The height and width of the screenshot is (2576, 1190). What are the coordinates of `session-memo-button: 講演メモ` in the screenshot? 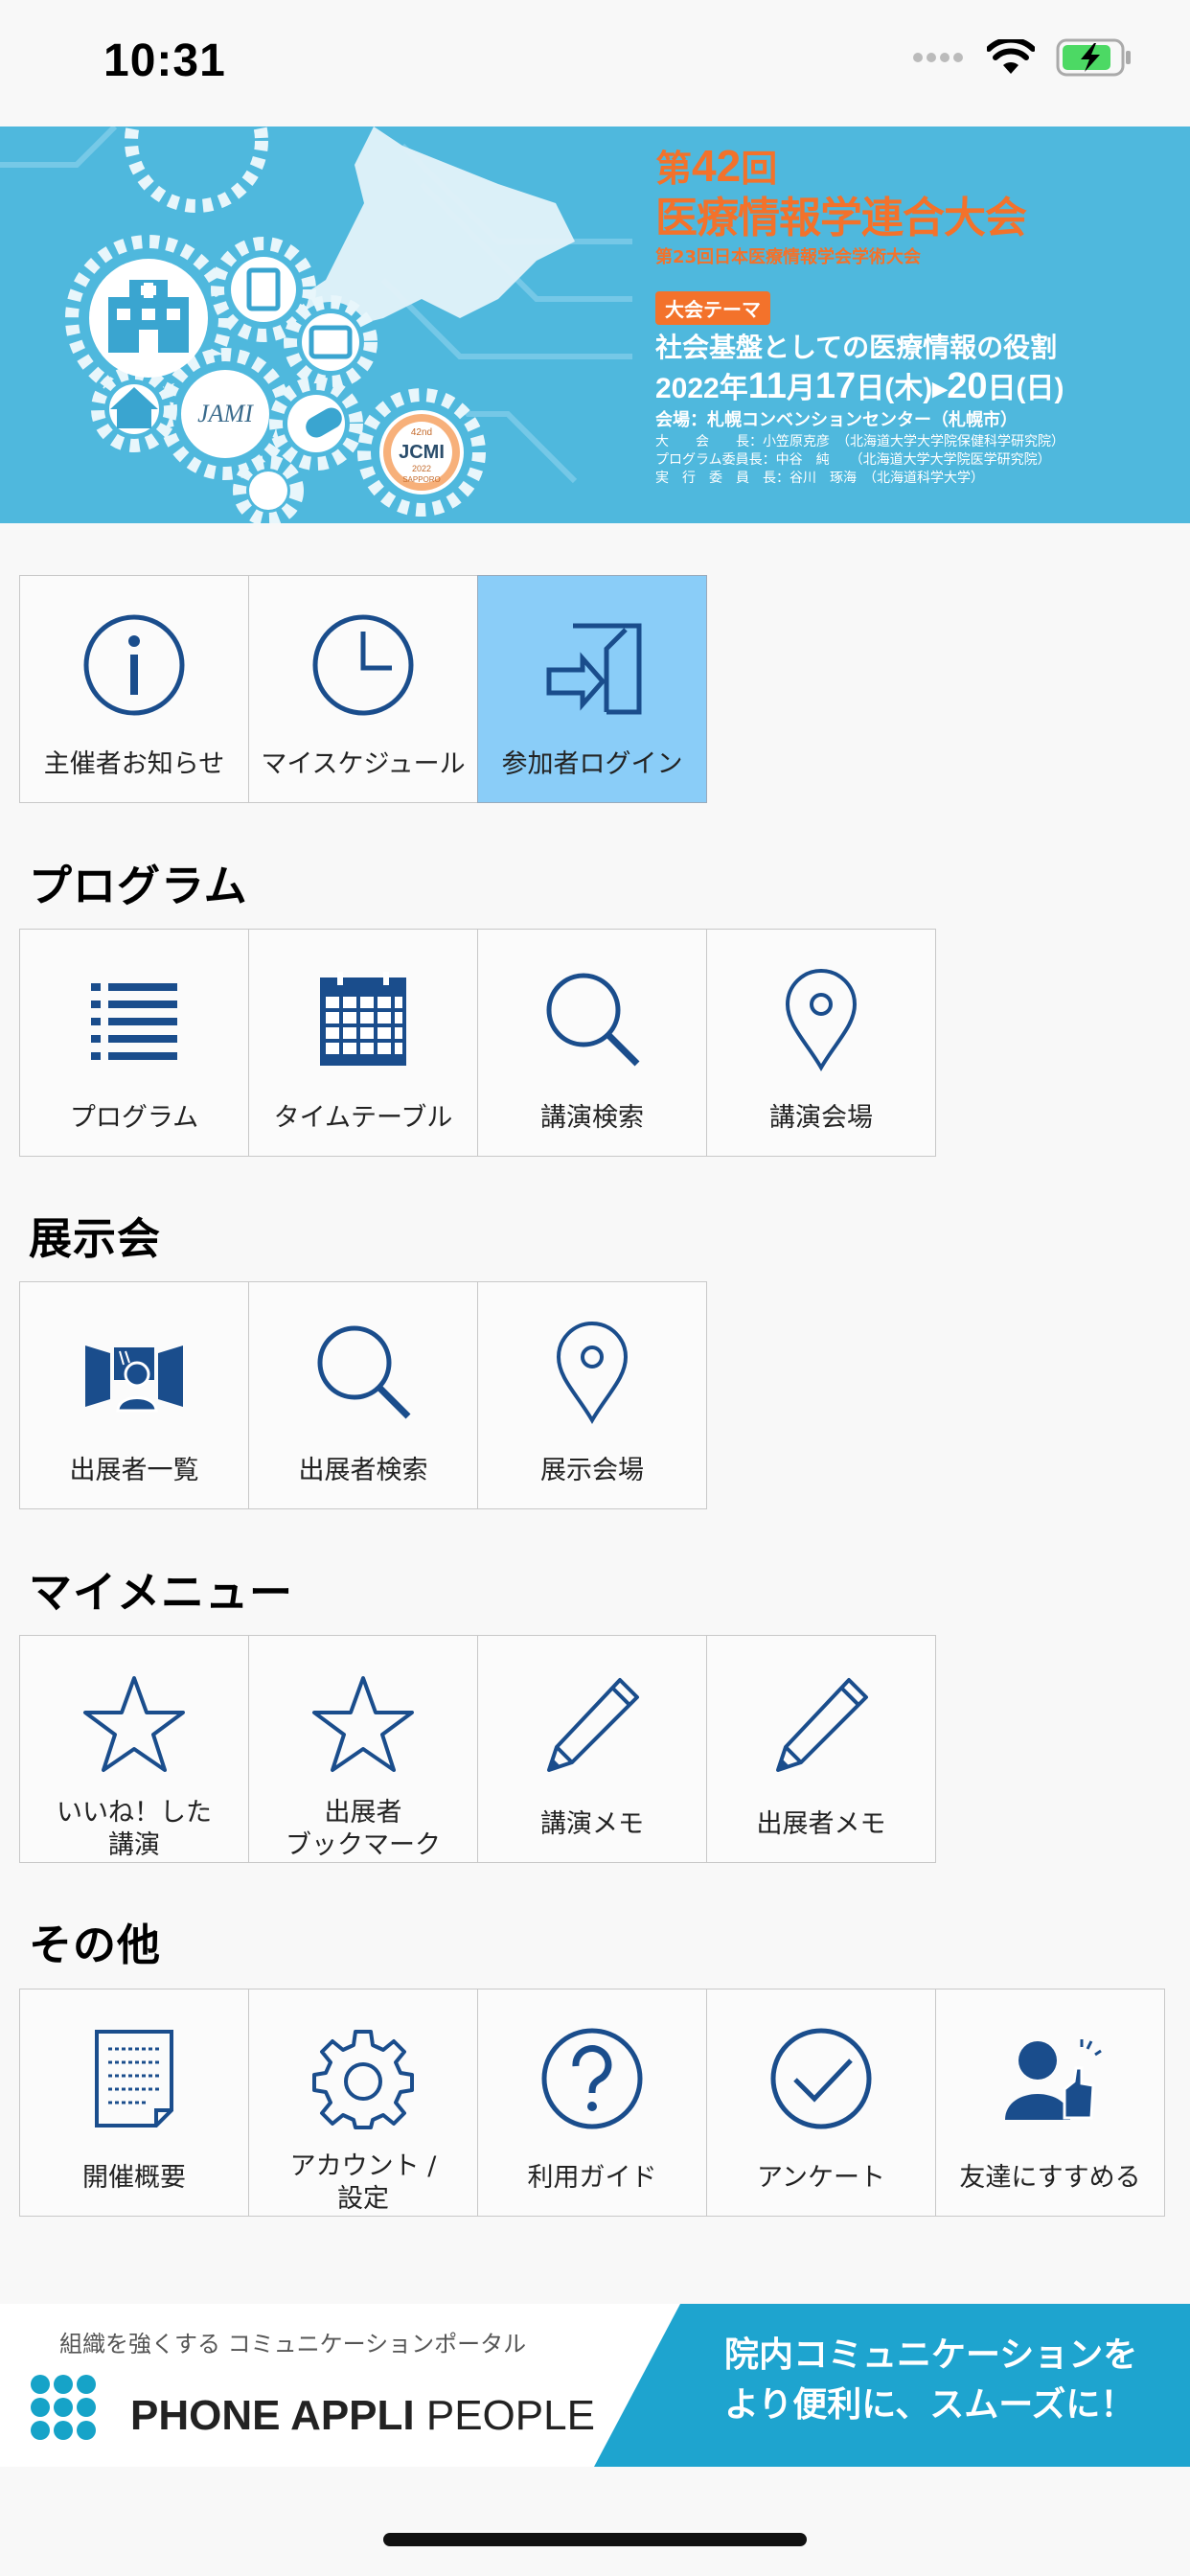 It's located at (592, 1749).